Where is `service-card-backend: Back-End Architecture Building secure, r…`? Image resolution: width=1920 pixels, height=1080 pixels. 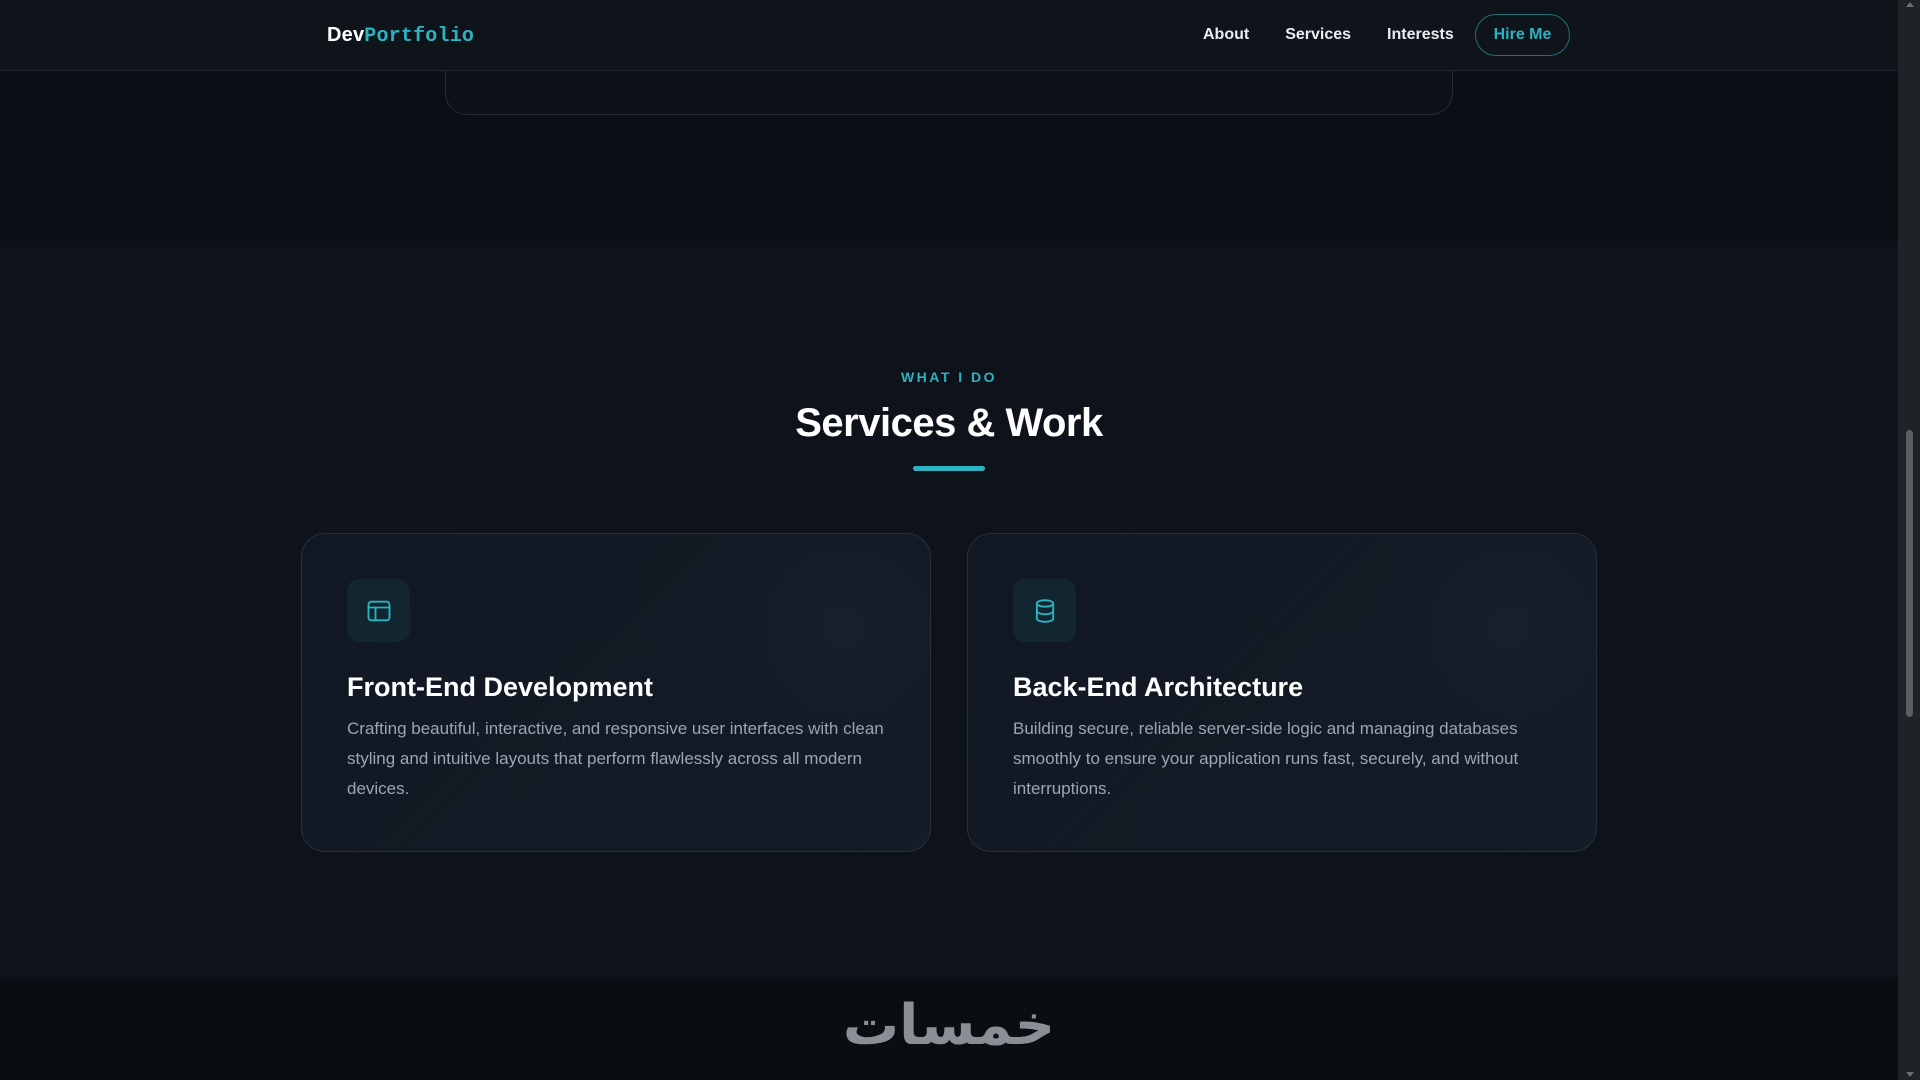
service-card-backend: Back-End Architecture Building secure, r… is located at coordinates (1282, 692).